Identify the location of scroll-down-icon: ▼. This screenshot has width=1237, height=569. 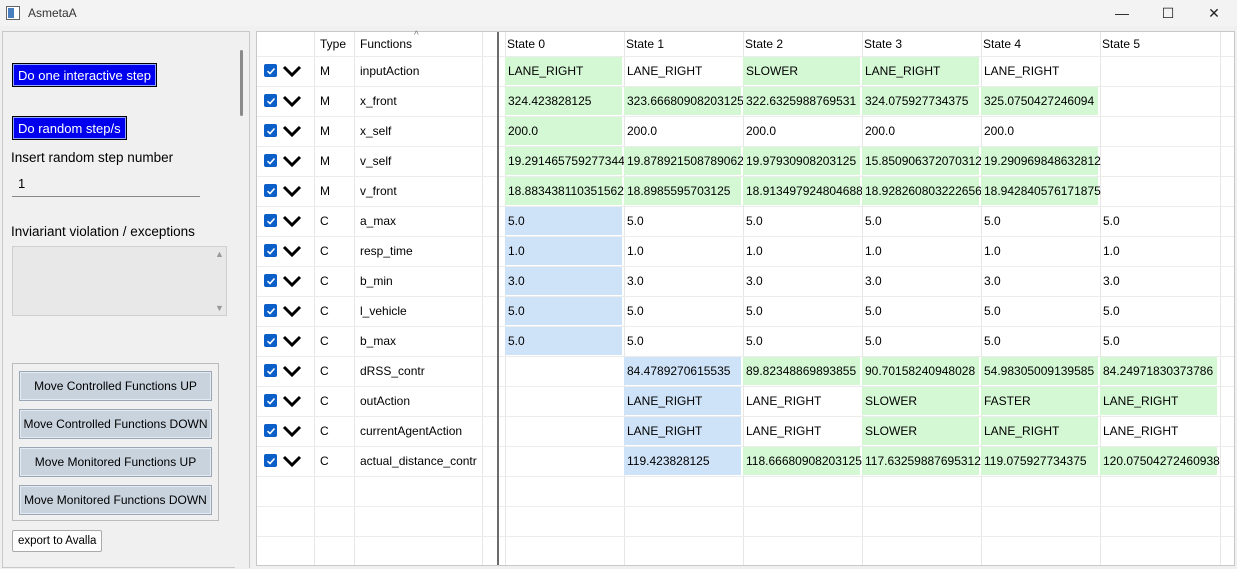
(219, 308).